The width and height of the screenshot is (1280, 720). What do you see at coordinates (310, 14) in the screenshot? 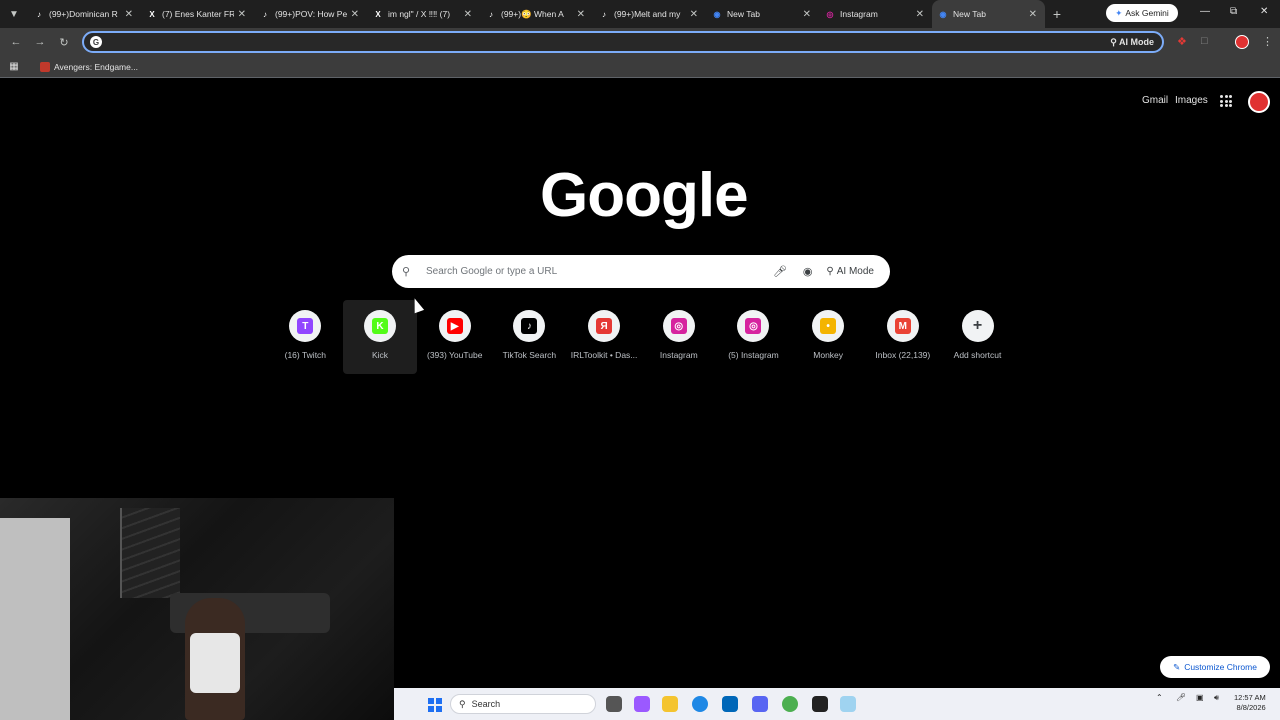
I see `tab: ♪ (99+)POV: How Pe ✕` at bounding box center [310, 14].